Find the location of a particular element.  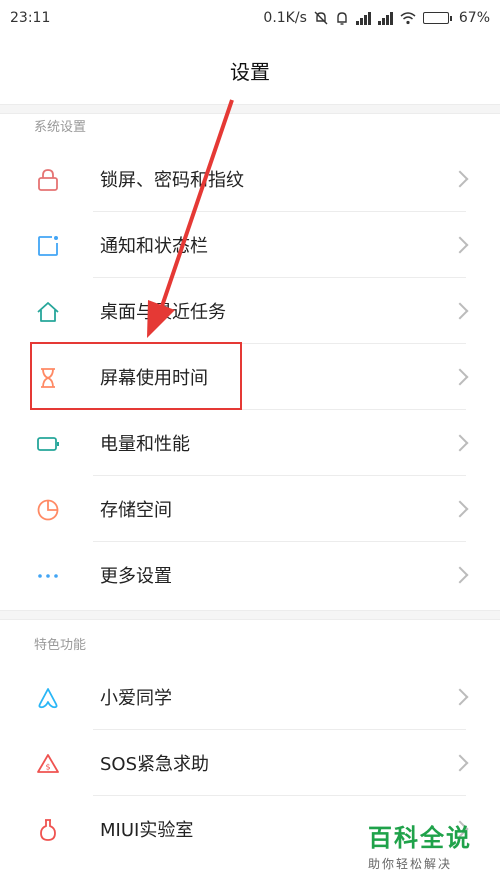

watermark-logo: 百科全说 助你轻松解决 is located at coordinates (428, 845).